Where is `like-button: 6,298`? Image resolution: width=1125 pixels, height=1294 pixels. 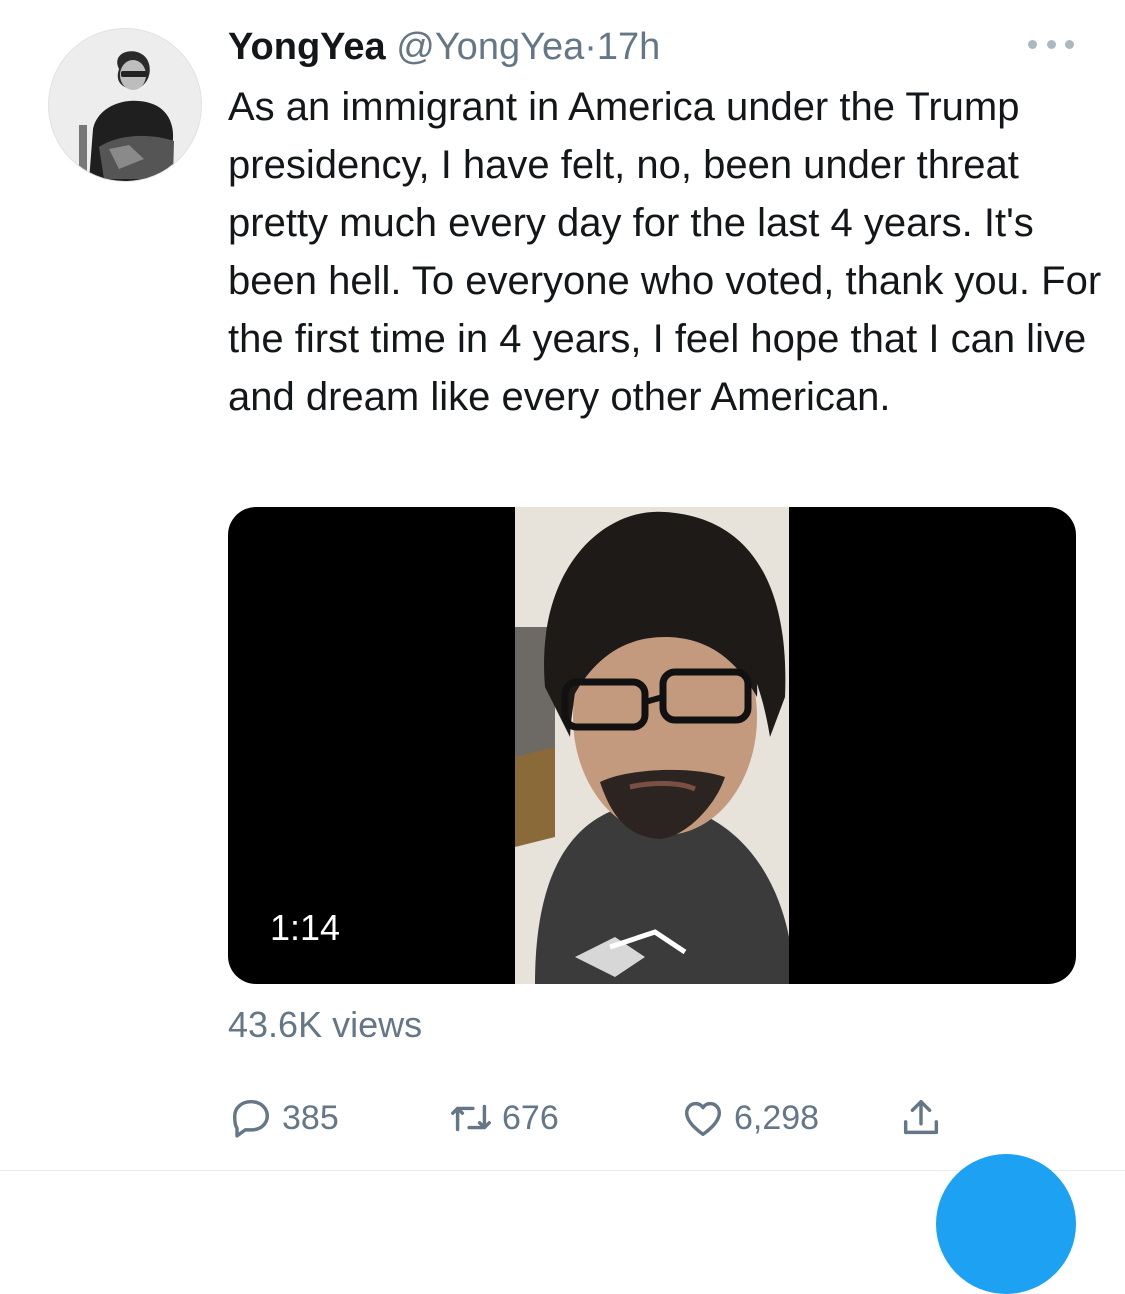
like-button: 6,298 is located at coordinates (749, 1118).